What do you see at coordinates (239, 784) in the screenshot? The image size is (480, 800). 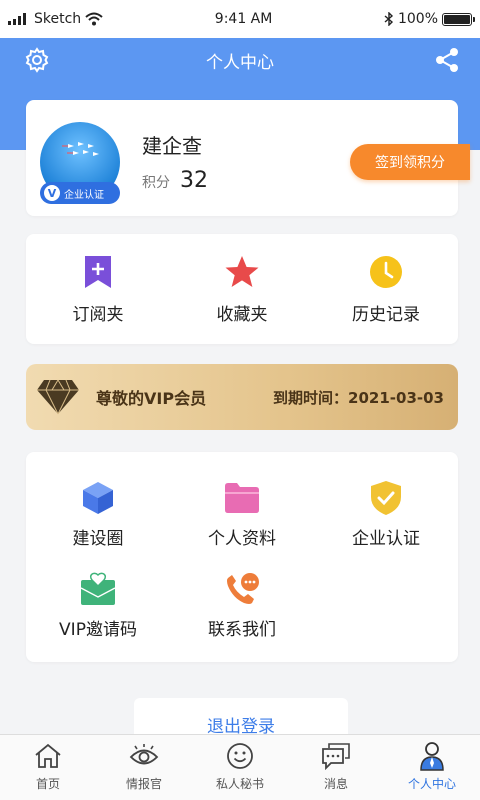 I see `nav-label: 私人秘书` at bounding box center [239, 784].